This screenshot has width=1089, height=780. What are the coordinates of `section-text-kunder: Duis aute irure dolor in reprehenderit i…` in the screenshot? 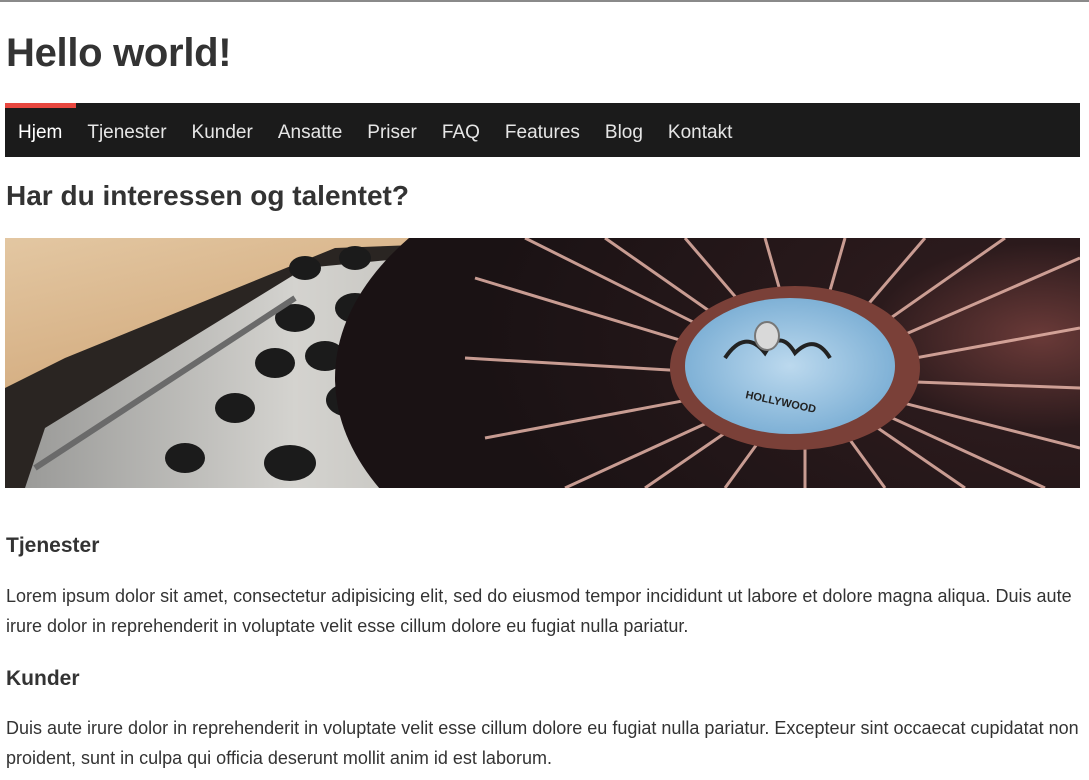 It's located at (542, 743).